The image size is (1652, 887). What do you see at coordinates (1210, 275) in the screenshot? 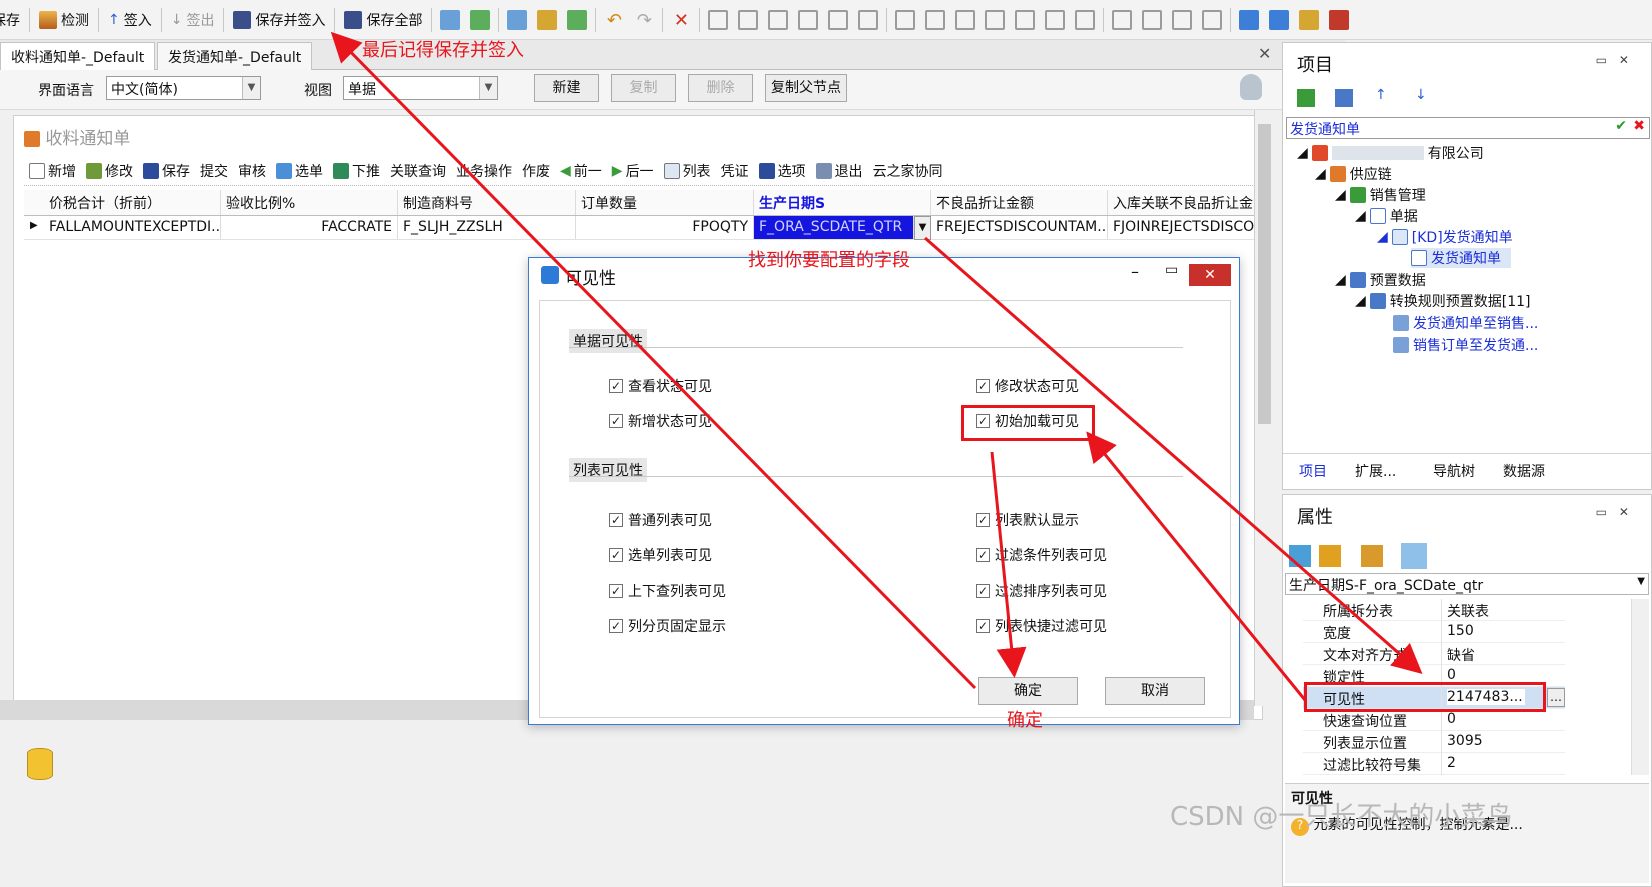
I see `dialog-close-button: ✕` at bounding box center [1210, 275].